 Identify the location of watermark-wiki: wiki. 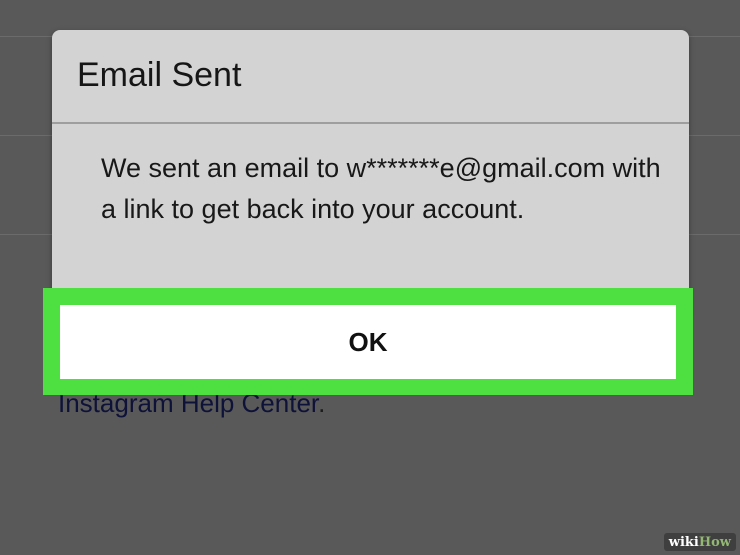
(683, 542).